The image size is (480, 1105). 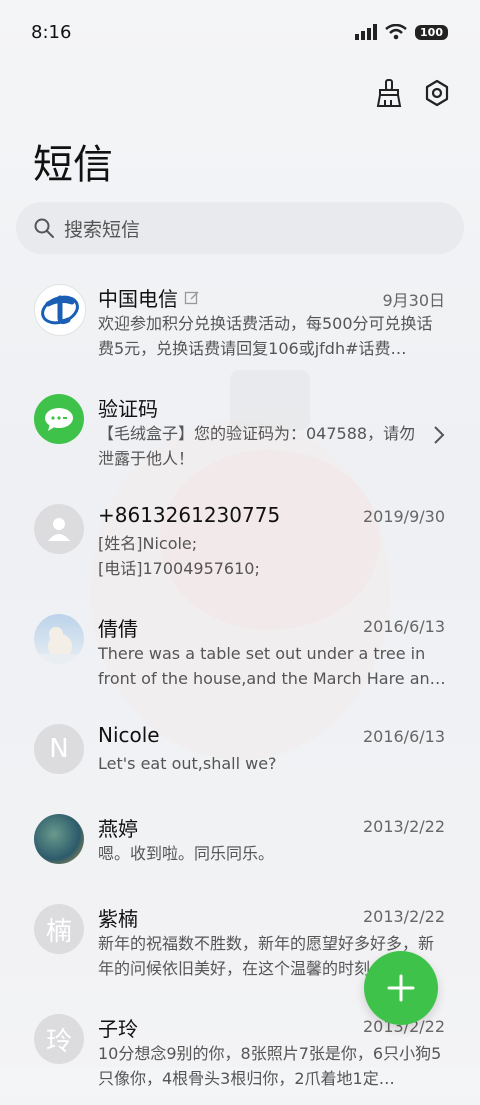 I want to click on signal-icon, so click(x=366, y=32).